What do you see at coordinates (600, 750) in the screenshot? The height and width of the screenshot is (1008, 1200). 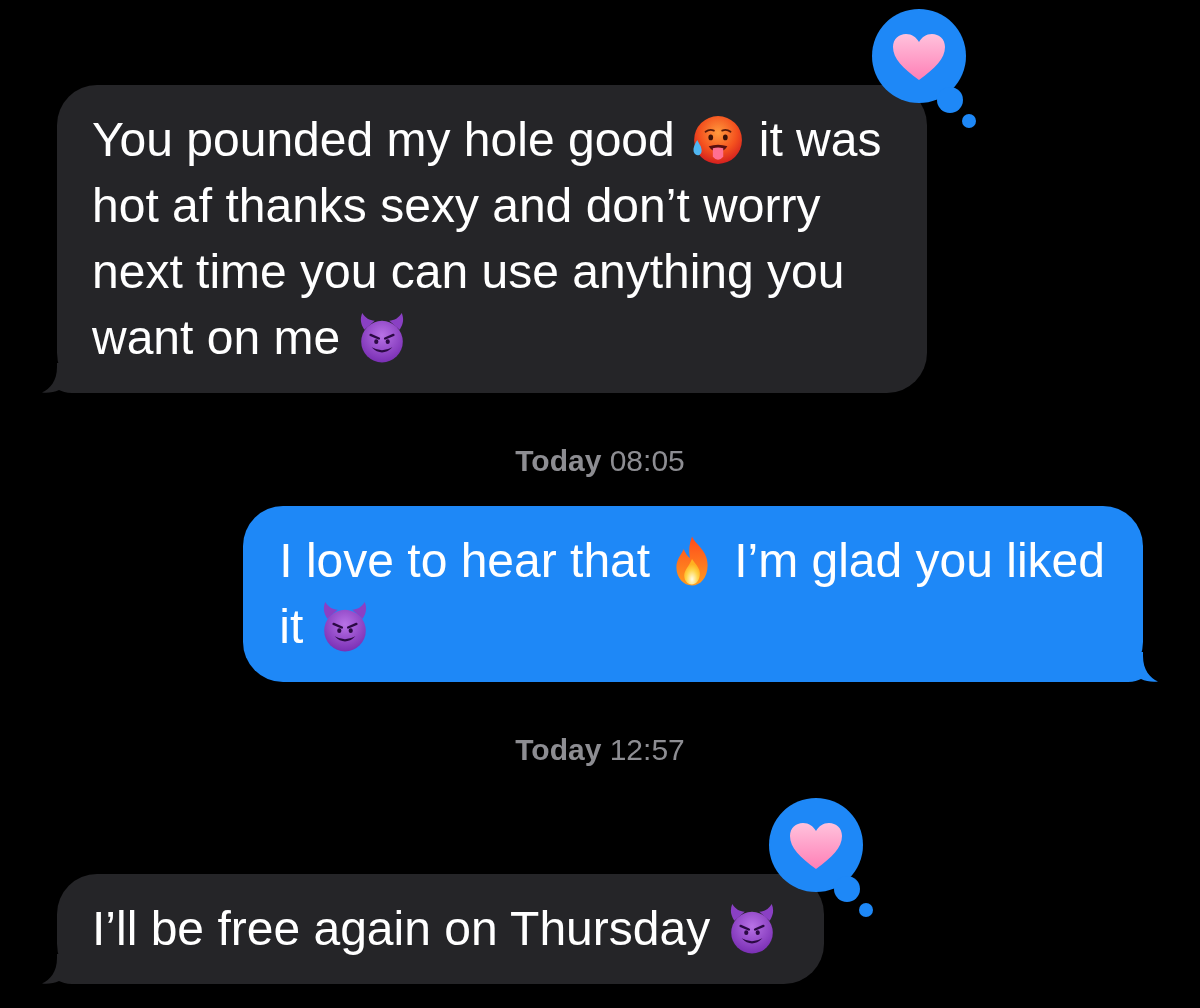 I see `timestamp: Today 12:57` at bounding box center [600, 750].